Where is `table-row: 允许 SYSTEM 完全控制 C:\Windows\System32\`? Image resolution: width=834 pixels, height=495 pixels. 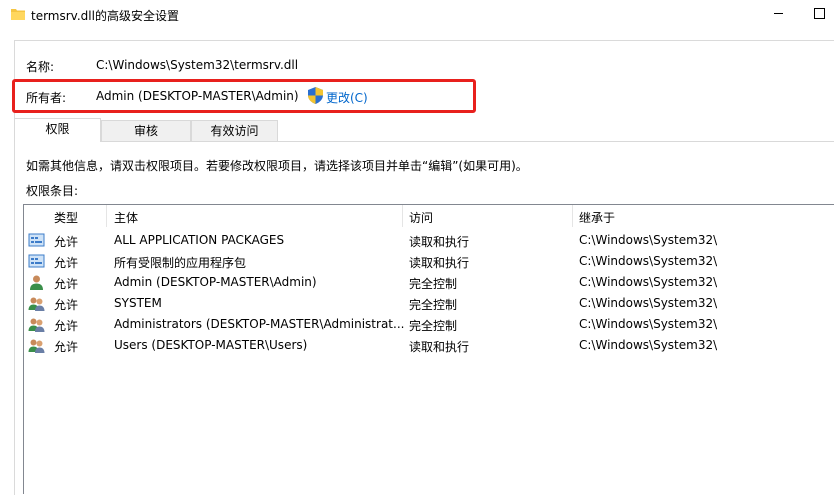
table-row: 允许 SYSTEM 完全控制 C:\Windows\System32\ is located at coordinates (429, 303).